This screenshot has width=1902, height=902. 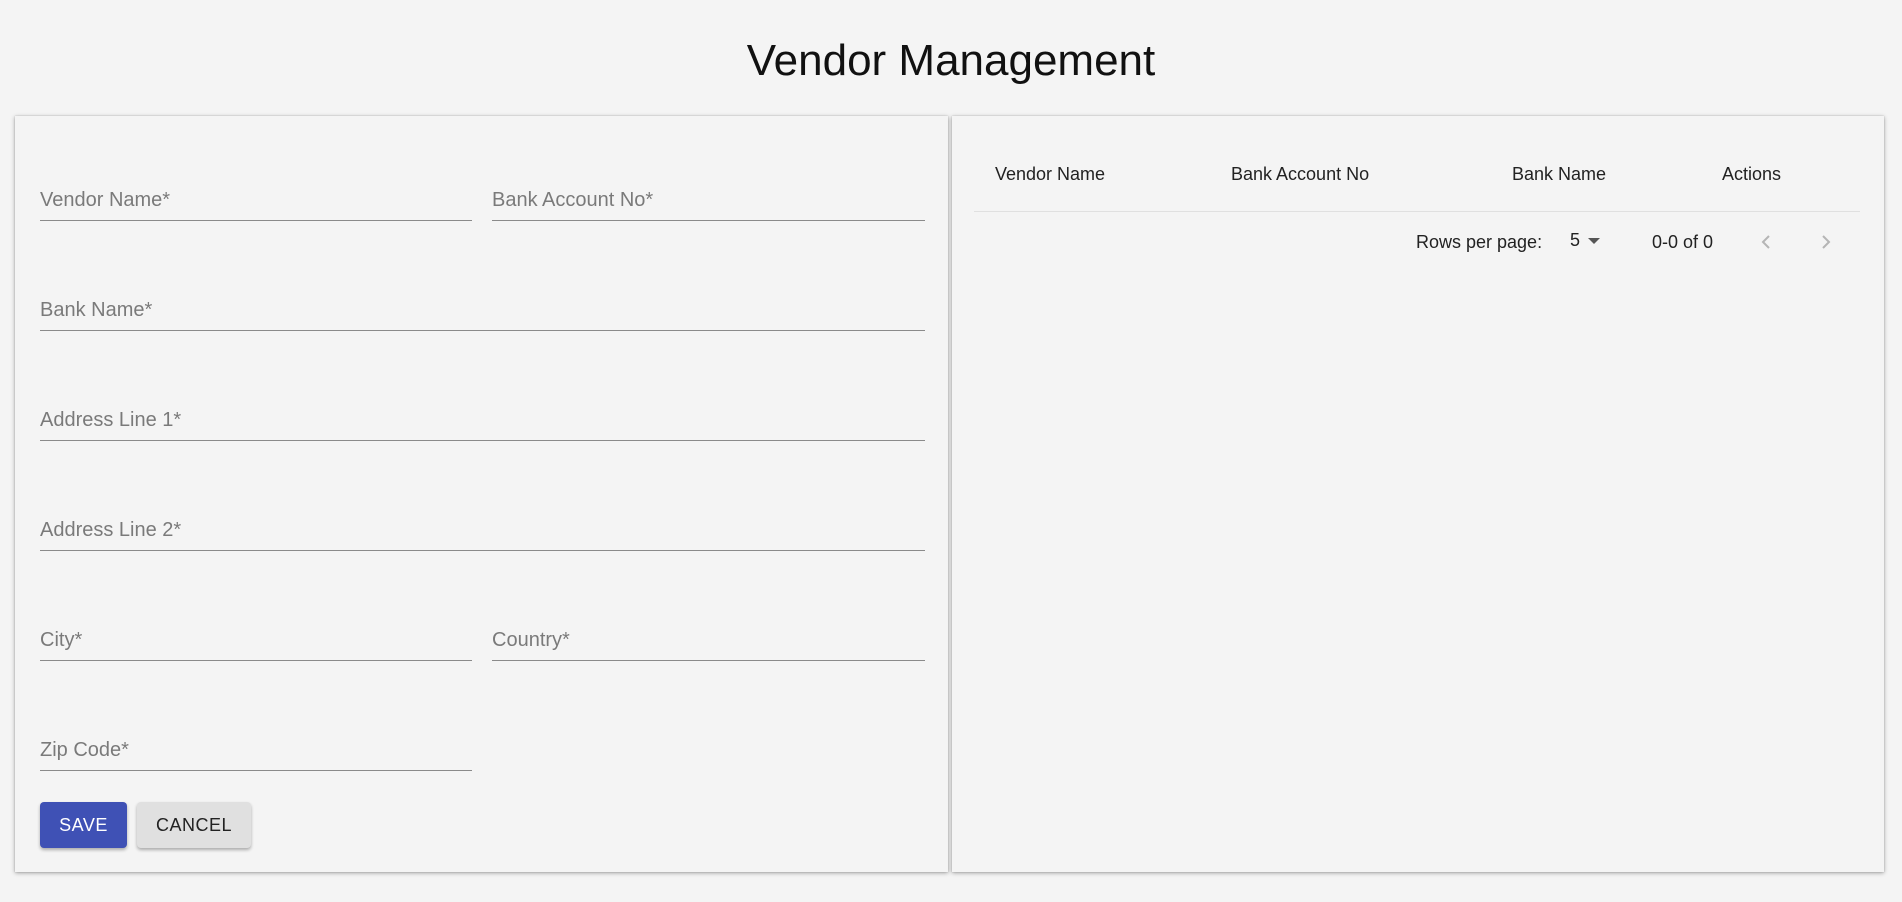 I want to click on chevron-right-icon, so click(x=1826, y=242).